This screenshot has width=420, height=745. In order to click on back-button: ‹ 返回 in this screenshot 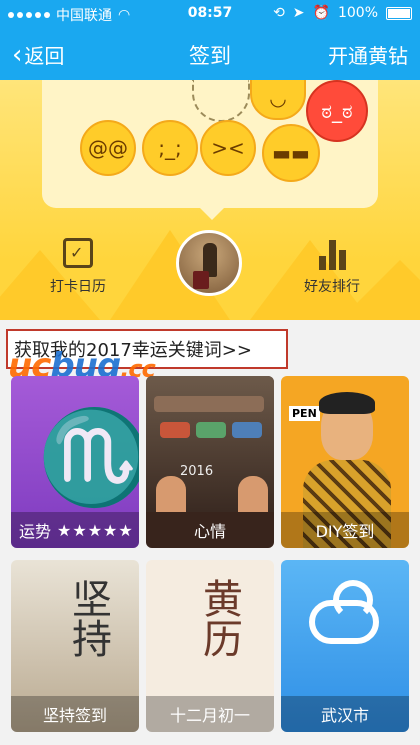, I will do `click(38, 54)`.